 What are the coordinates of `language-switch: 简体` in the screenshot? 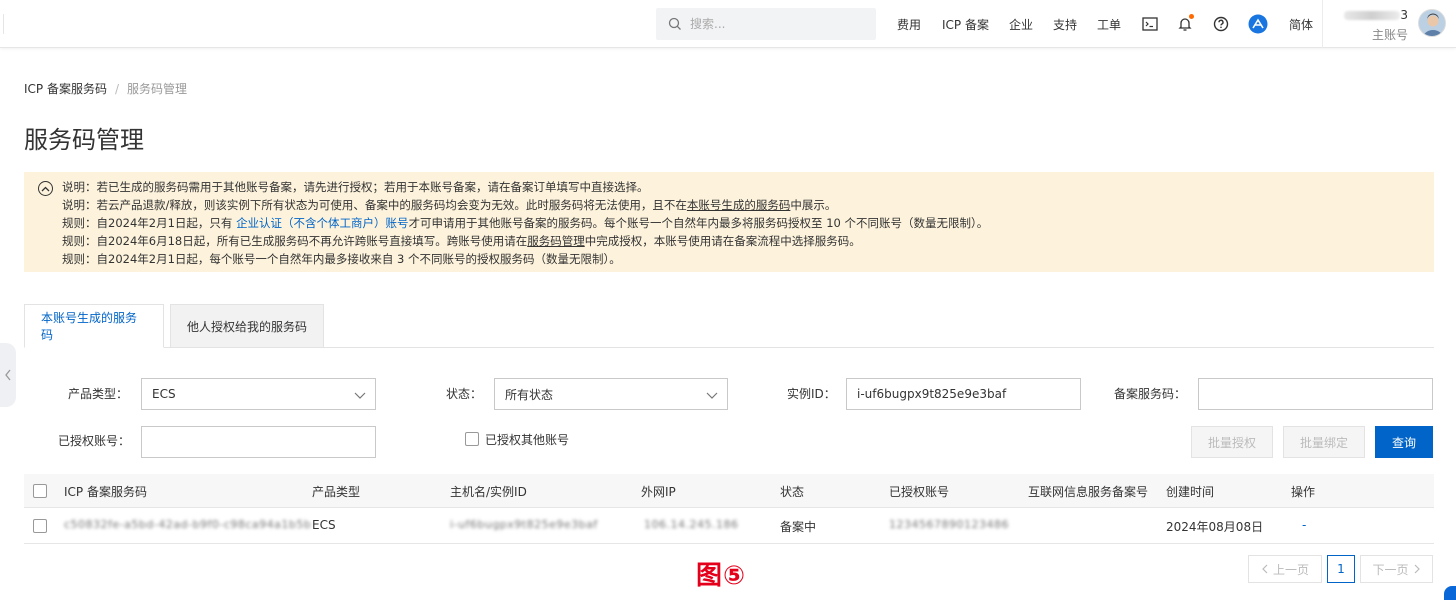 It's located at (1301, 24).